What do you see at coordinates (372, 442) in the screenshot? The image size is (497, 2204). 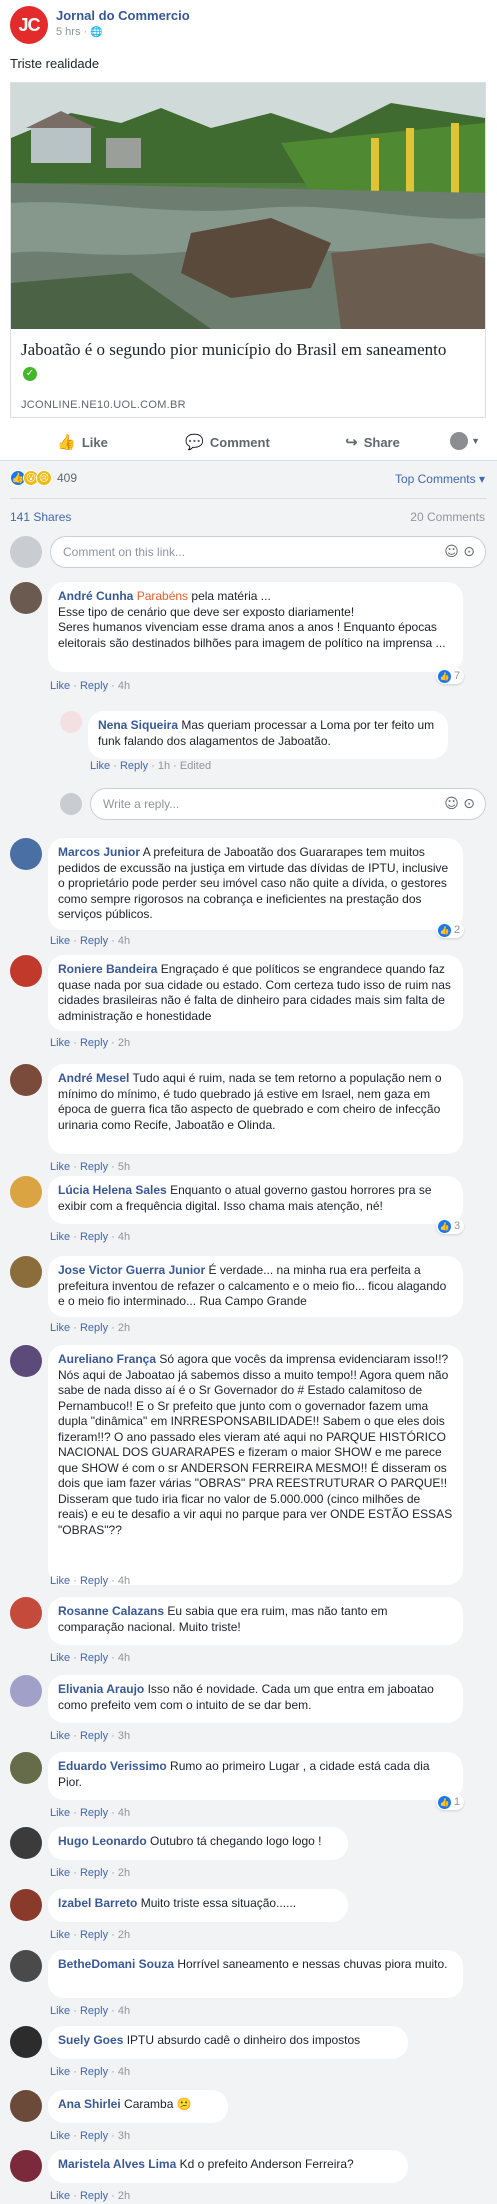 I see `share-button: ↪ Share` at bounding box center [372, 442].